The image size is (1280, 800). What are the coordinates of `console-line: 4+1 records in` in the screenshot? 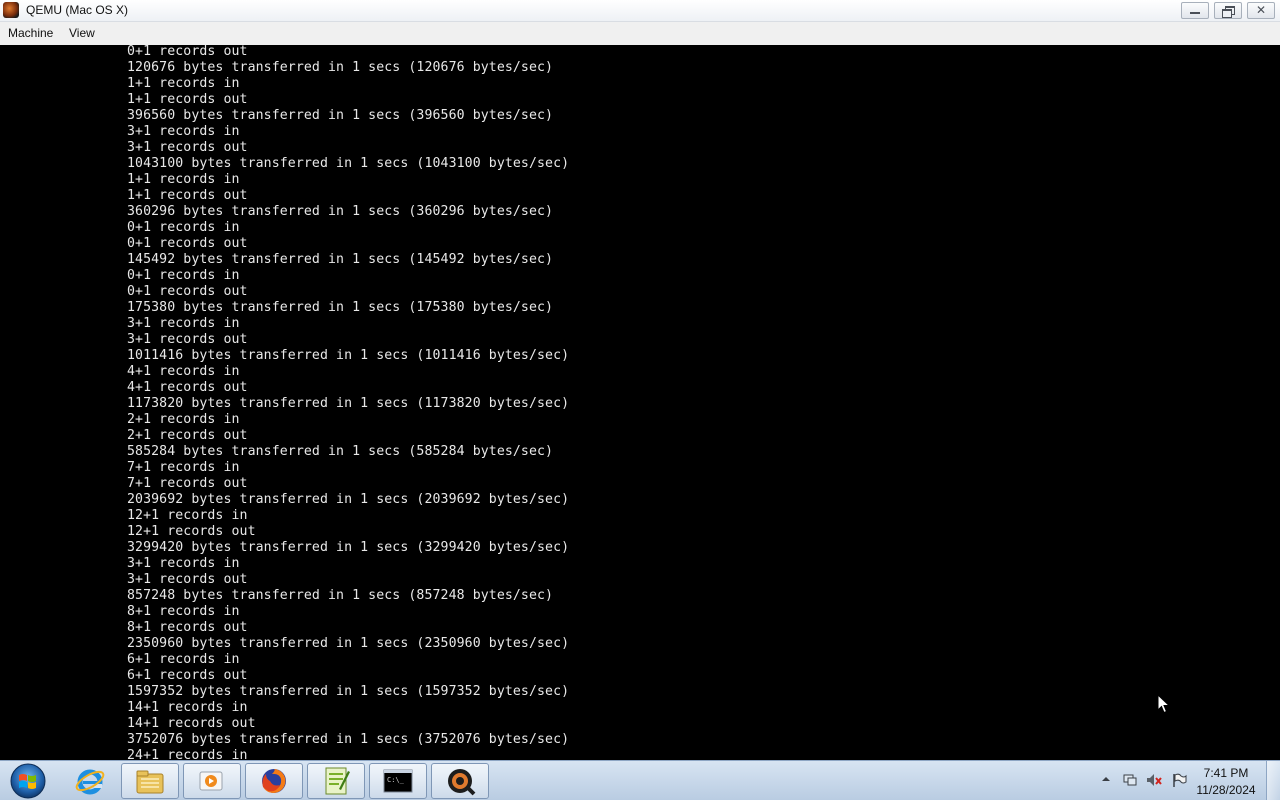 It's located at (183, 371).